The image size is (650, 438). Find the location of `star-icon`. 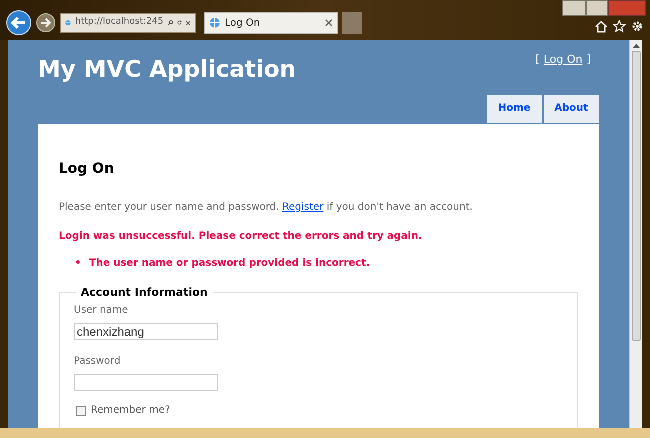

star-icon is located at coordinates (619, 26).